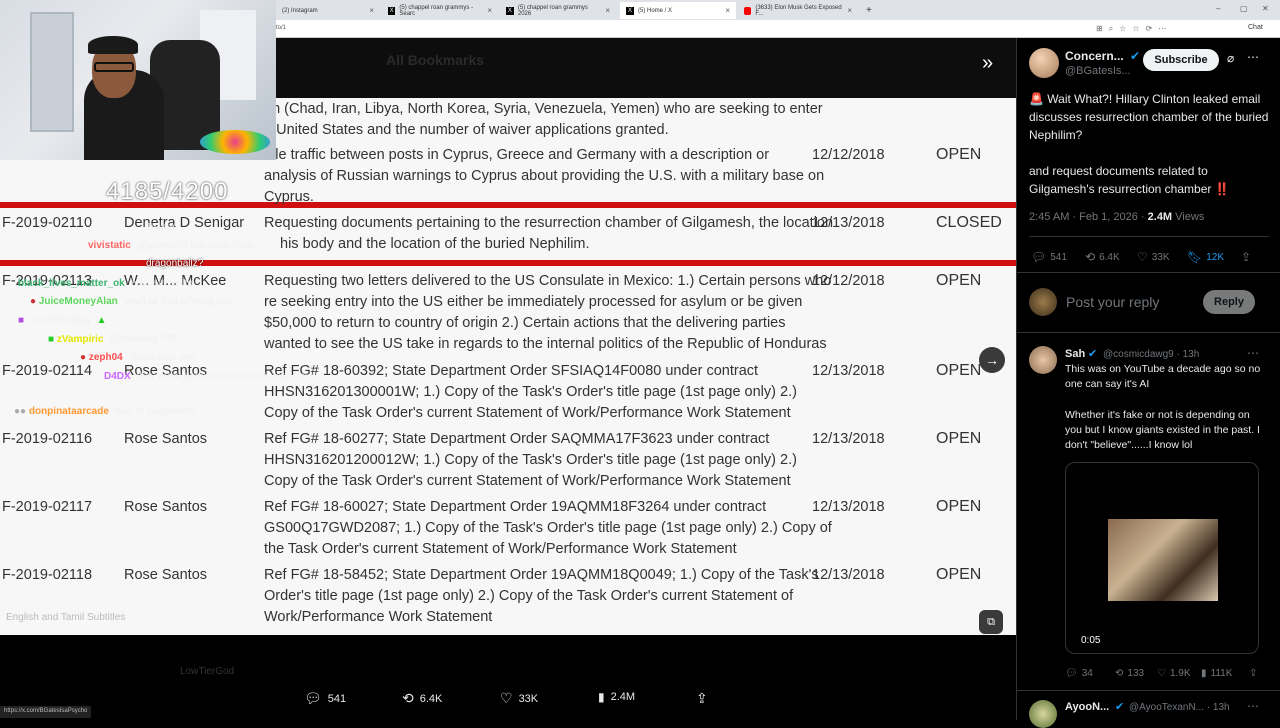 The width and height of the screenshot is (1280, 728). What do you see at coordinates (112, 339) in the screenshot?
I see `chat-message: ■ zVampiric @vivistatic ???` at bounding box center [112, 339].